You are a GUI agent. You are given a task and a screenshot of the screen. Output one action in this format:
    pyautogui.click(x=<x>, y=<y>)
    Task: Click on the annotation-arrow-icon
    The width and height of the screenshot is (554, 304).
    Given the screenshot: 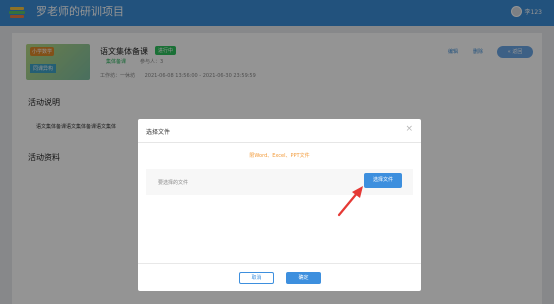 What is the action you would take?
    pyautogui.click(x=350, y=201)
    